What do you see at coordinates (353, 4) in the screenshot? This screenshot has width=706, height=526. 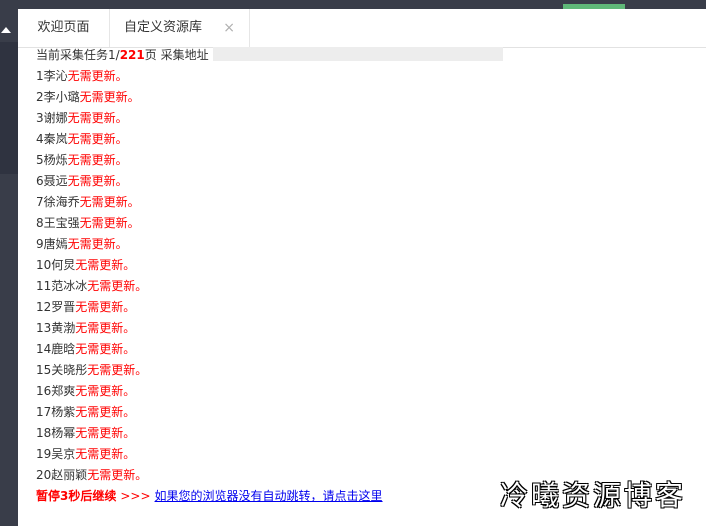 I see `top-bar` at bounding box center [353, 4].